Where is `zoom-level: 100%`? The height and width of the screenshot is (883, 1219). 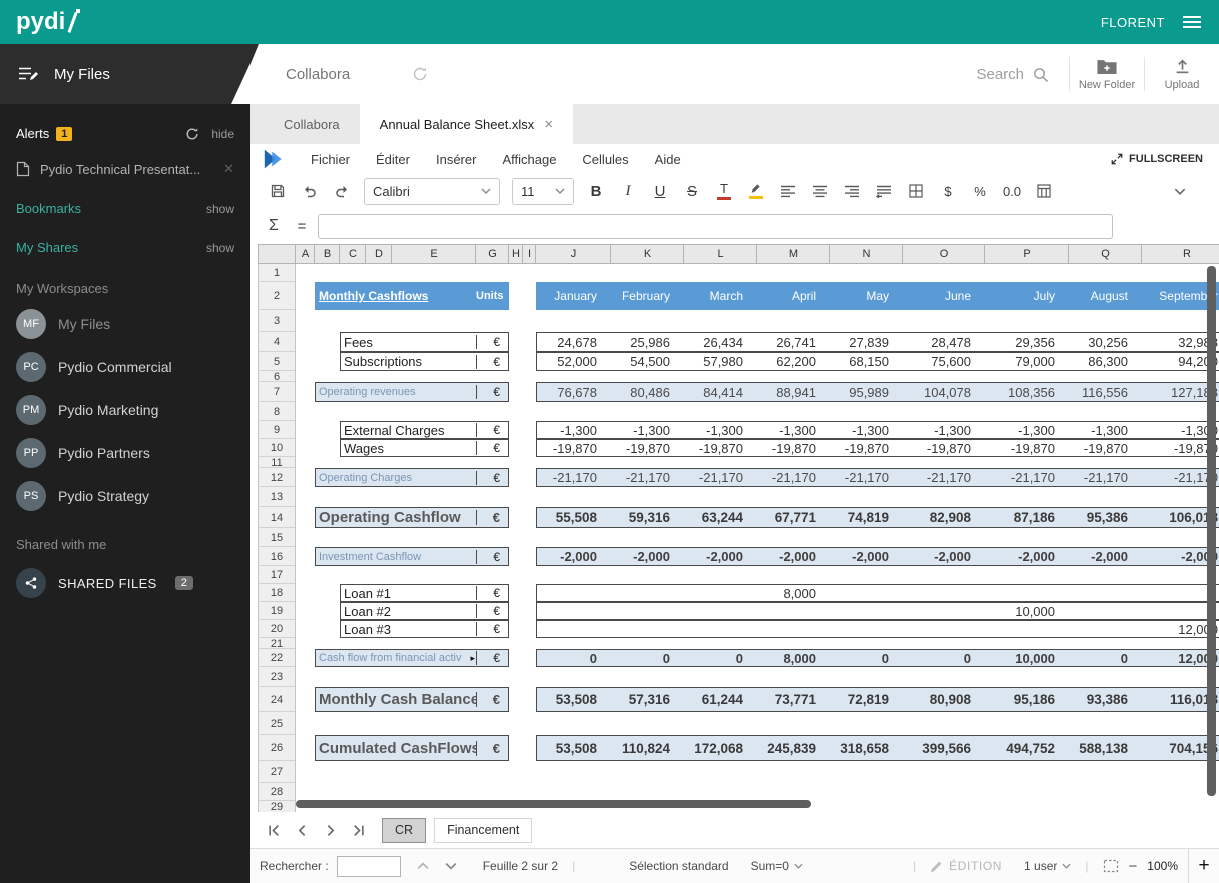
zoom-level: 100% is located at coordinates (1162, 866).